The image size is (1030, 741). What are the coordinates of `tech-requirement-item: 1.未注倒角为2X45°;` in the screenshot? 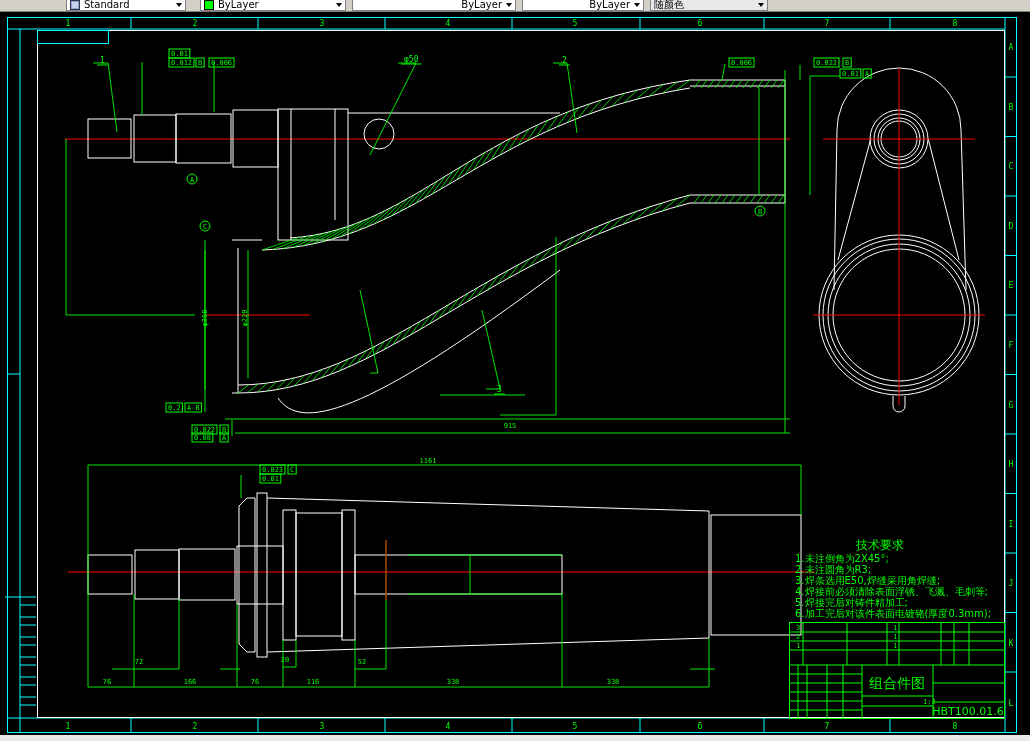 It's located at (842, 558).